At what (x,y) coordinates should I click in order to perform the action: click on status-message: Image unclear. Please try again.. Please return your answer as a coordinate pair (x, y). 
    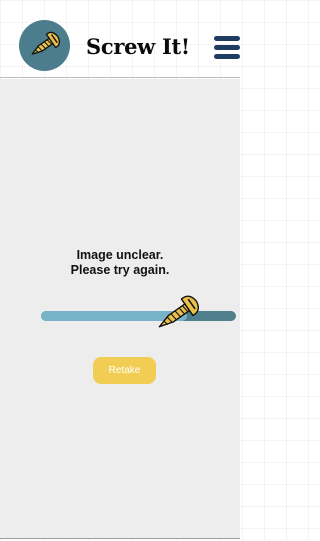
    Looking at the image, I should click on (120, 263).